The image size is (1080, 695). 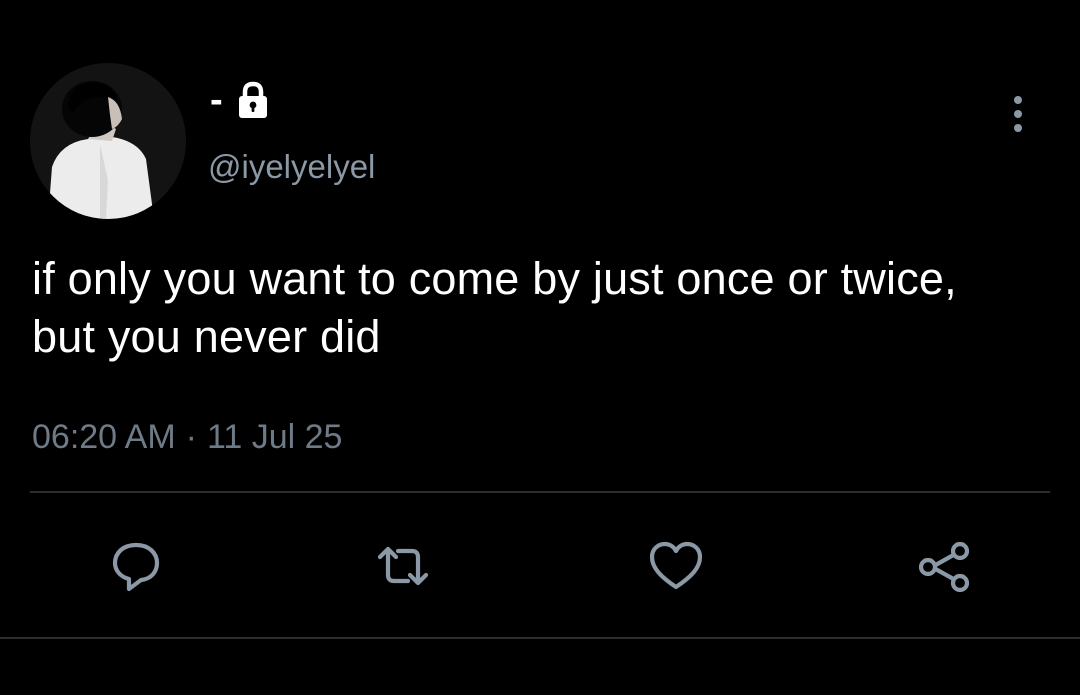 I want to click on lock-icon, so click(x=252, y=99).